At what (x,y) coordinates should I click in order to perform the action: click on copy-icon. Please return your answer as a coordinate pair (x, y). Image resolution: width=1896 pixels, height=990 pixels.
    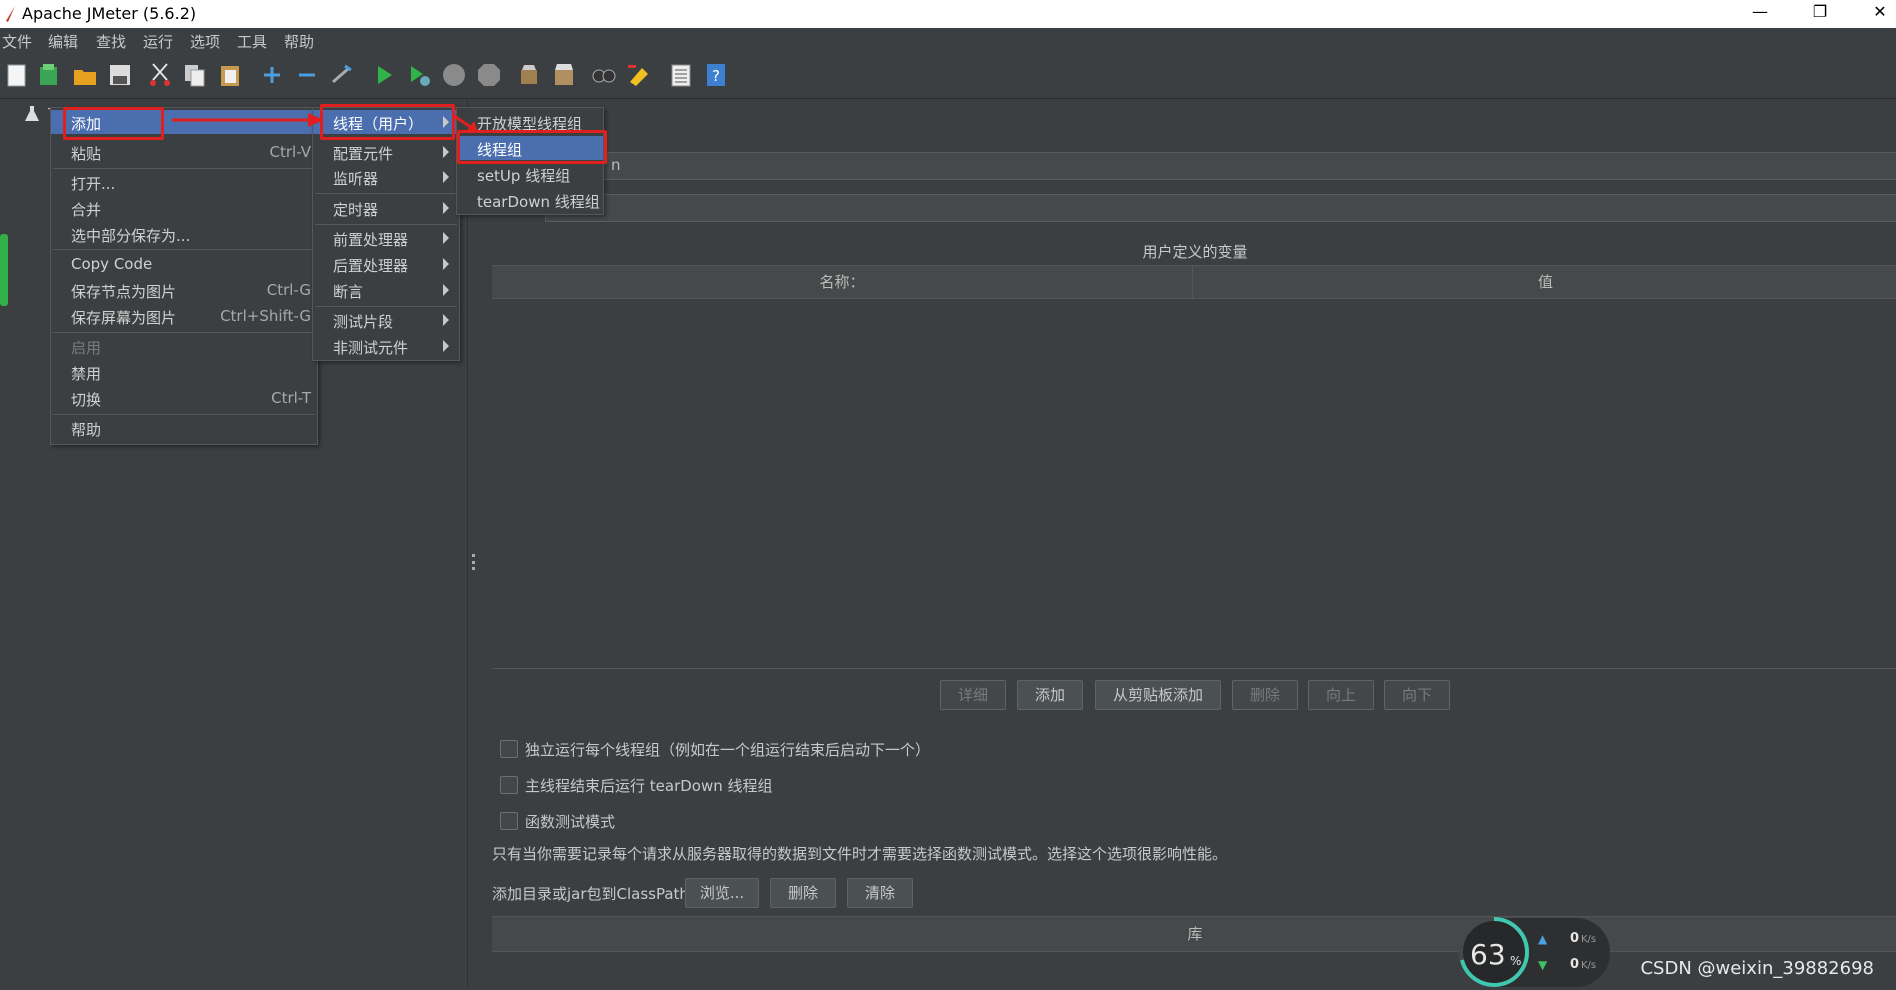
    Looking at the image, I should click on (195, 75).